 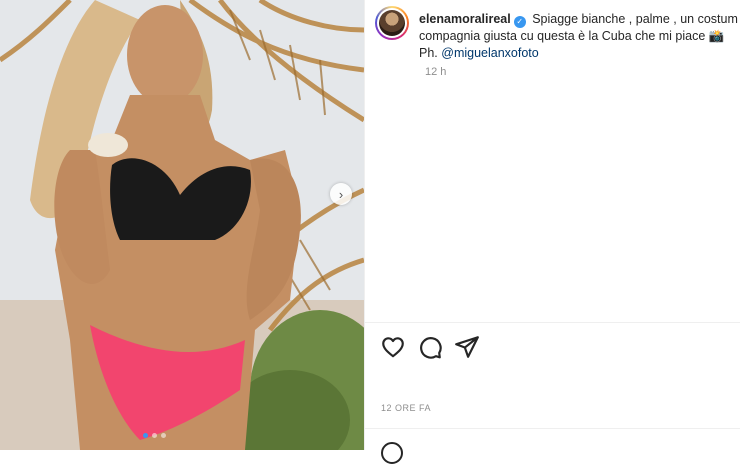 I want to click on username-link: elenamoralireal, so click(x=465, y=19).